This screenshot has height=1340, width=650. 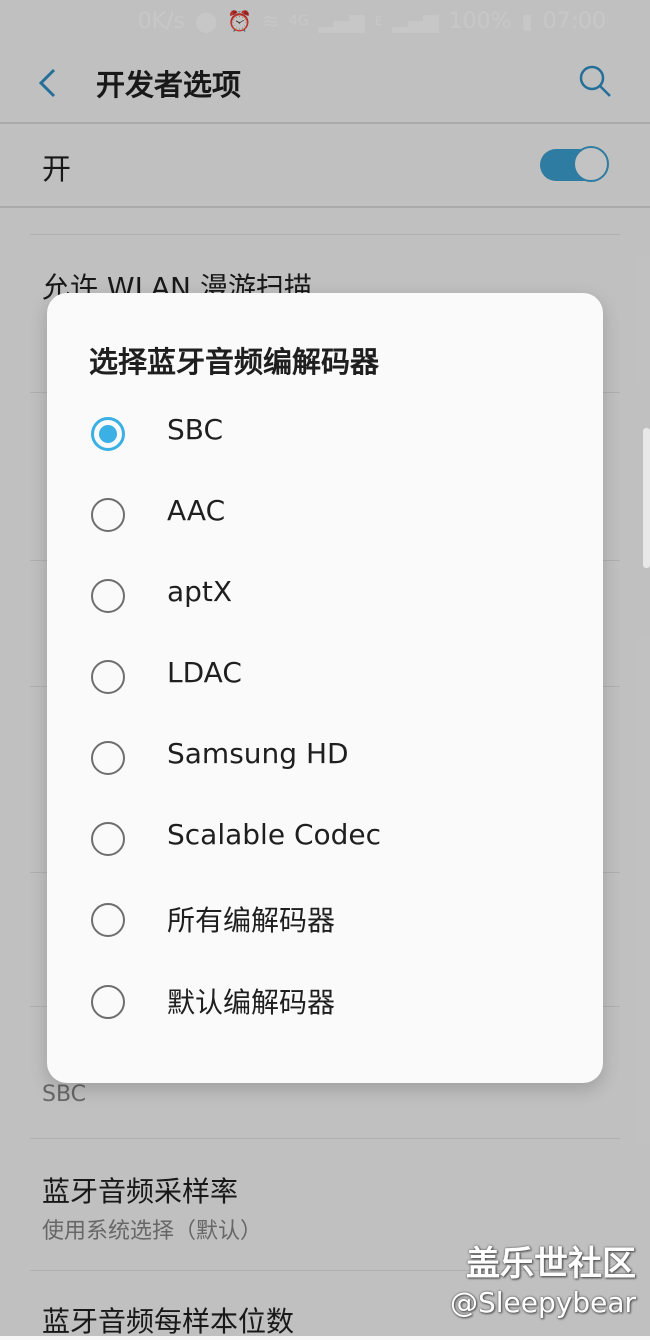 I want to click on option-label: 所有编解码器, so click(x=251, y=920).